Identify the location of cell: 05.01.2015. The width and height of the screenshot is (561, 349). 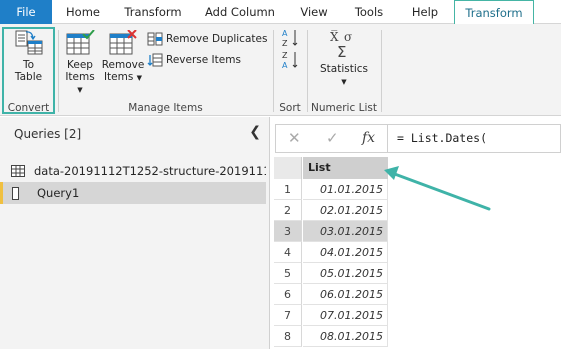
(345, 273).